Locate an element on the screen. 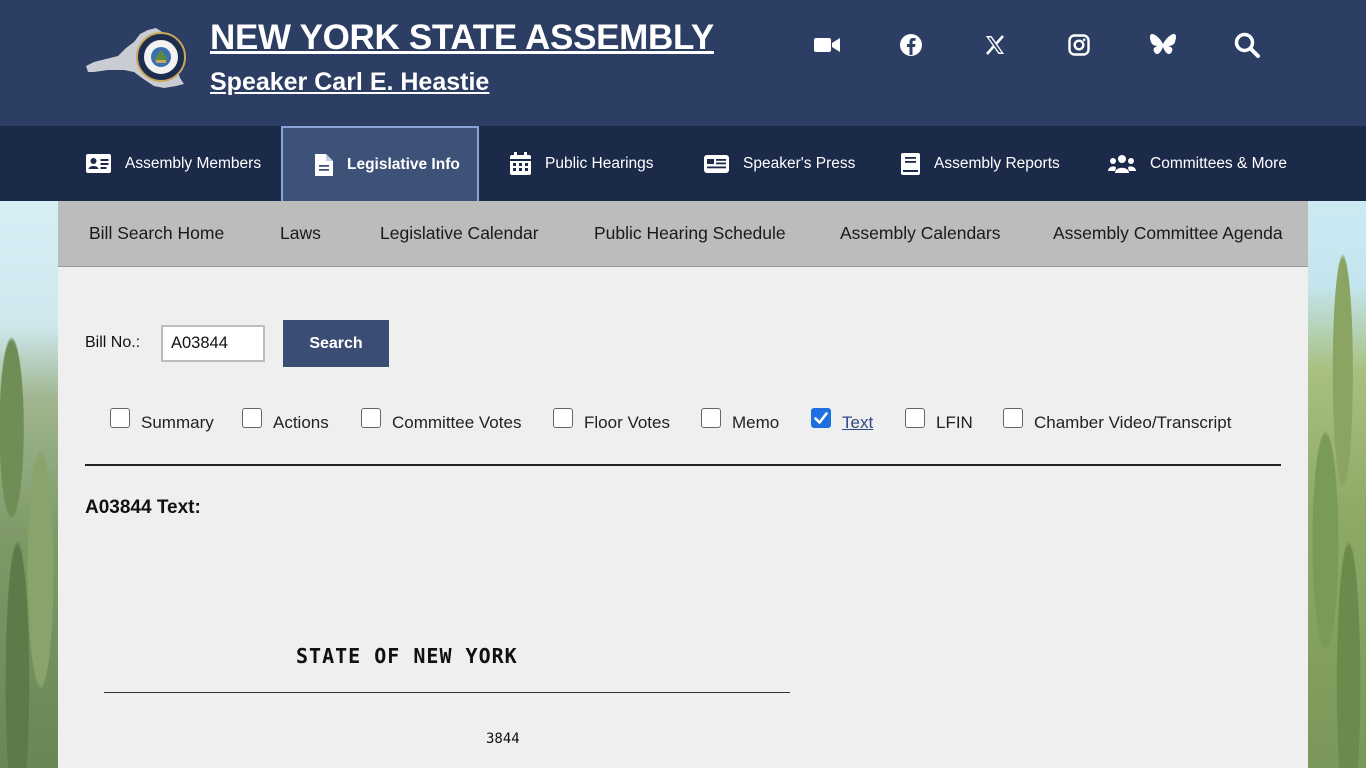 The height and width of the screenshot is (768, 1366). bill-state-header: STATE OF NEW YORK is located at coordinates (407, 656).